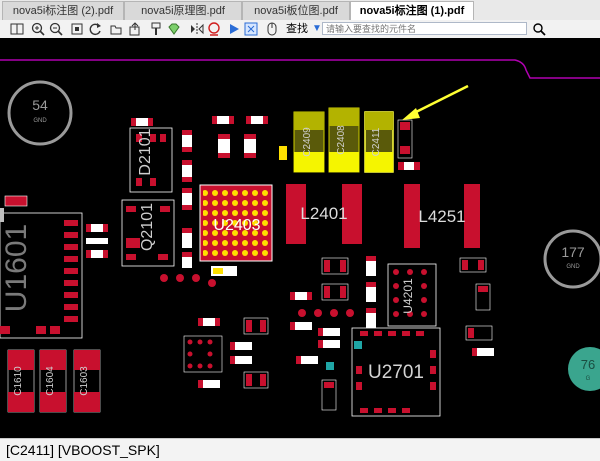 The width and height of the screenshot is (600, 461). I want to click on svg-text: C1610, so click(18, 381).